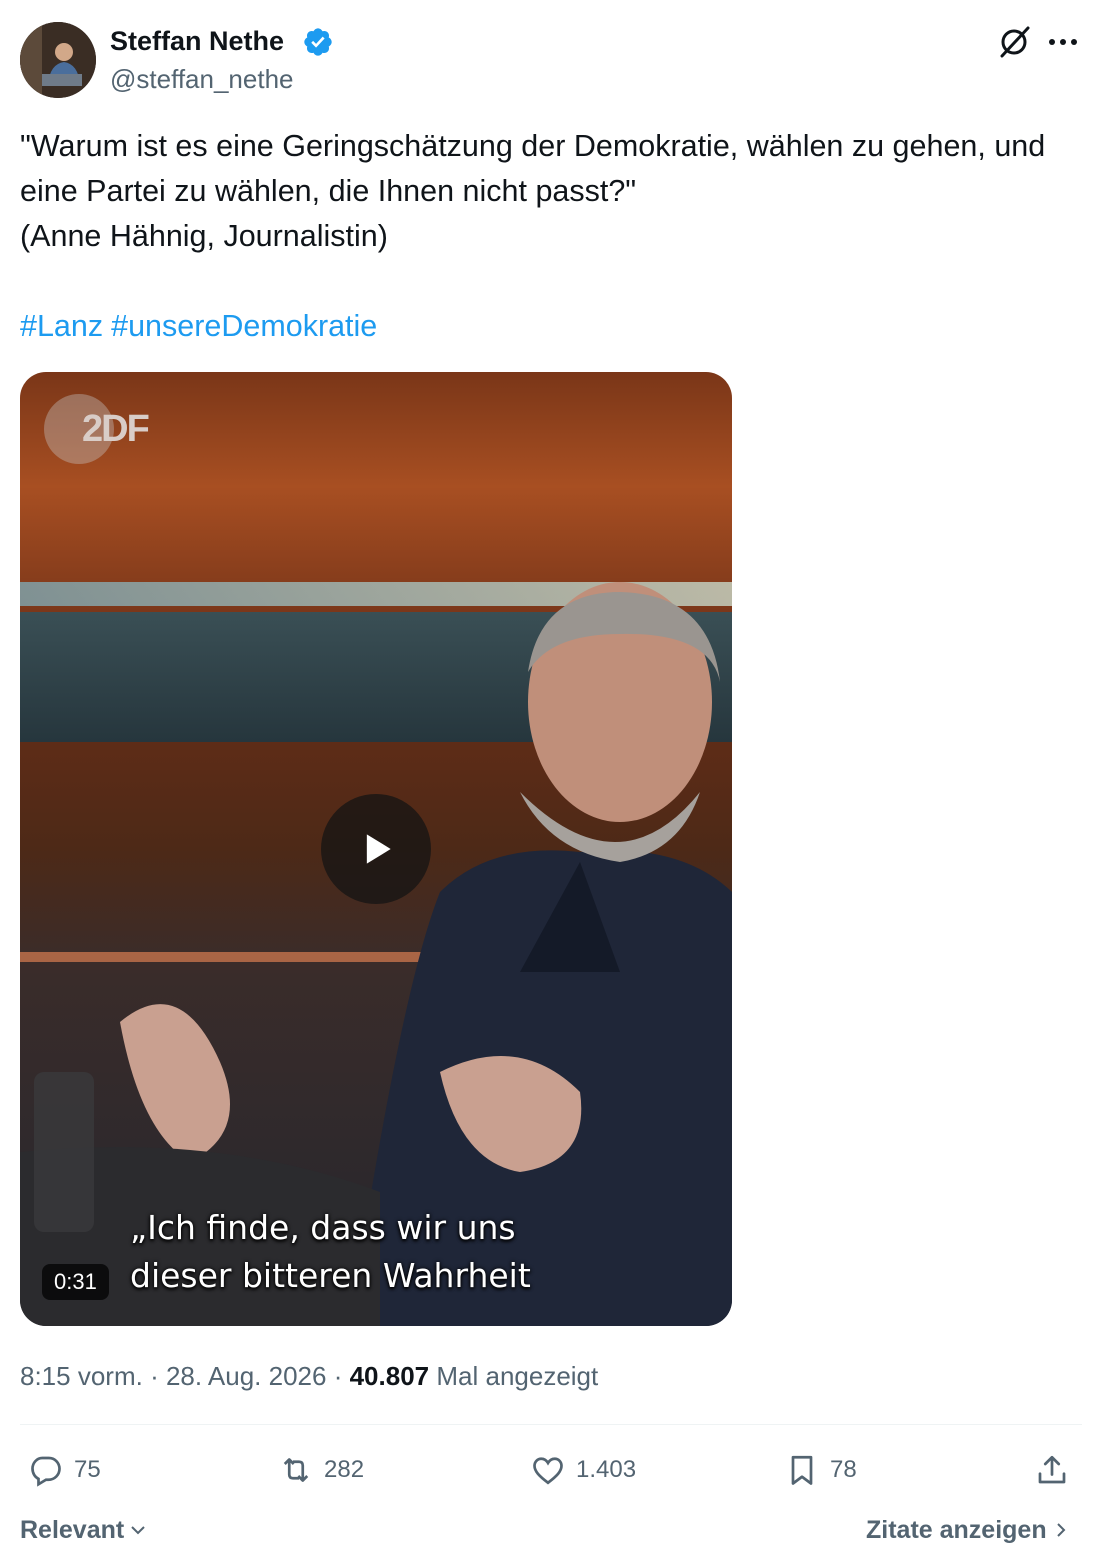 This screenshot has width=1104, height=1565. I want to click on hashtag-link: #unsereDemokratie, so click(244, 326).